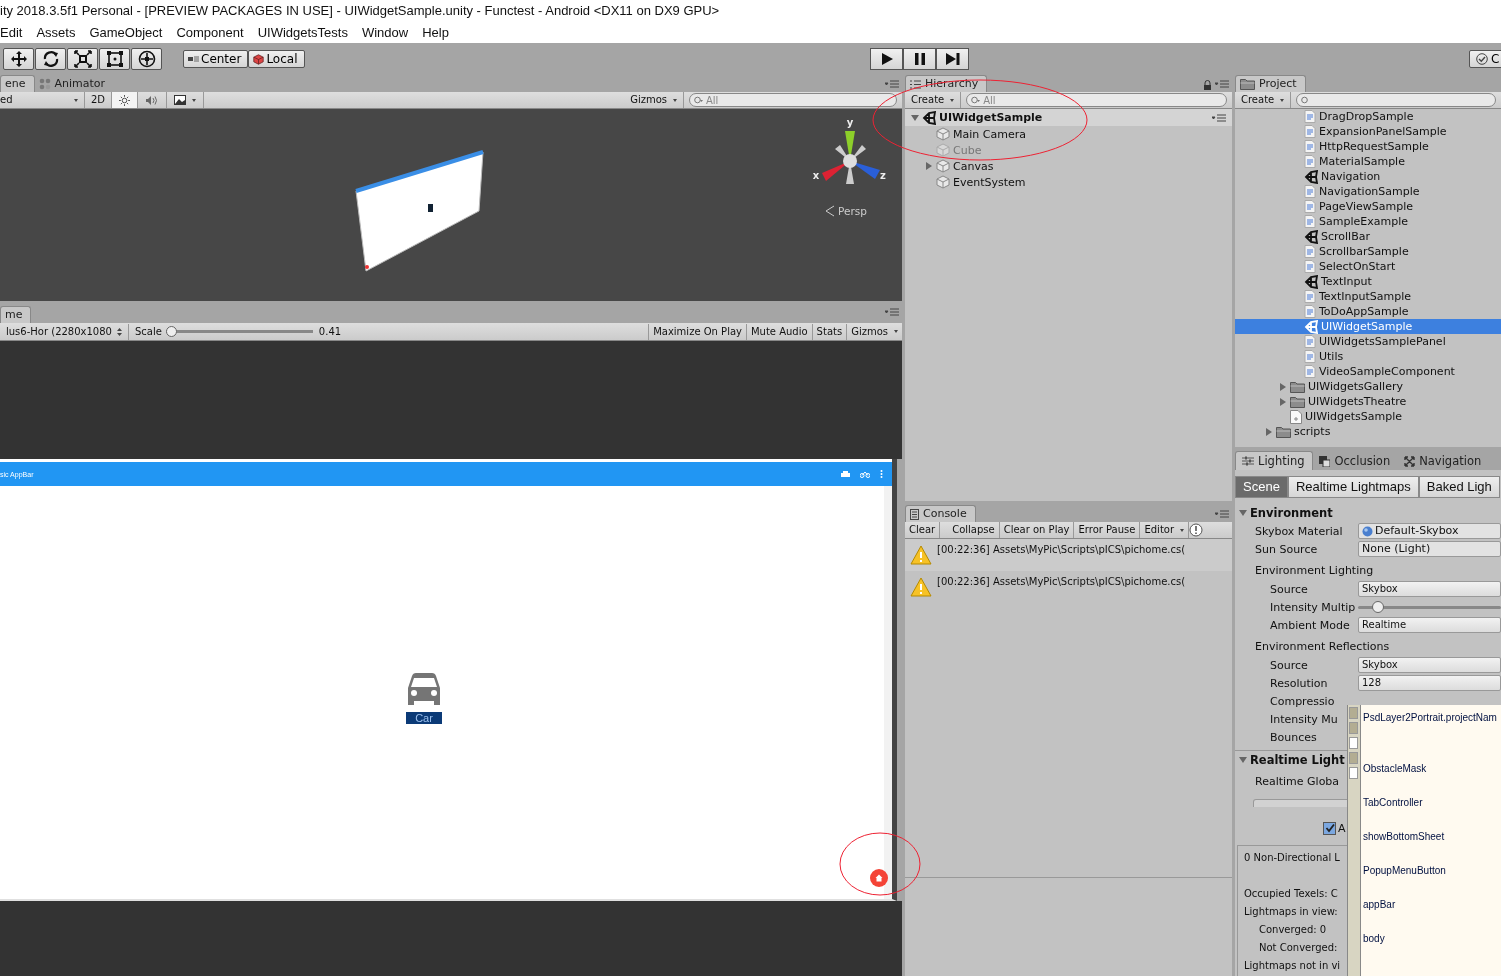  Describe the element at coordinates (1430, 882) in the screenshot. I see `suggestion-item: PopupMenuButton` at that location.